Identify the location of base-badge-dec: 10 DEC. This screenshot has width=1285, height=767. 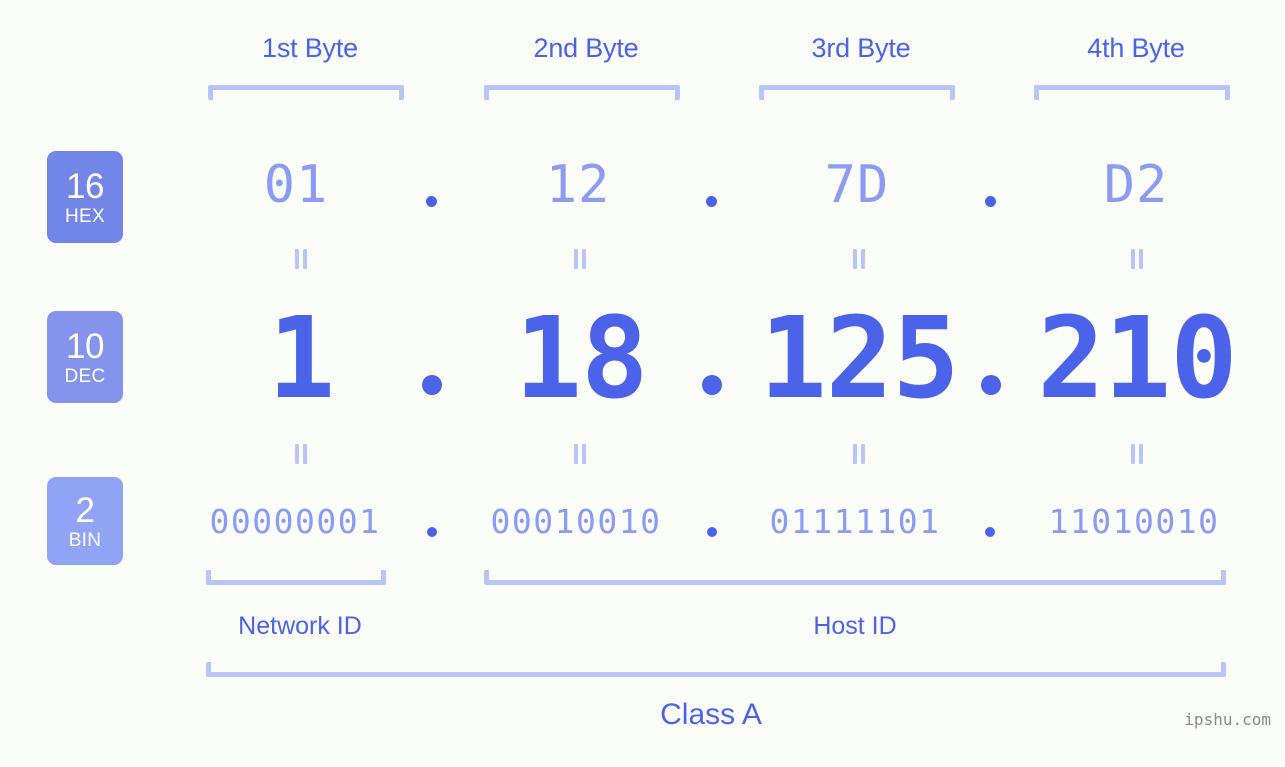
(85, 357).